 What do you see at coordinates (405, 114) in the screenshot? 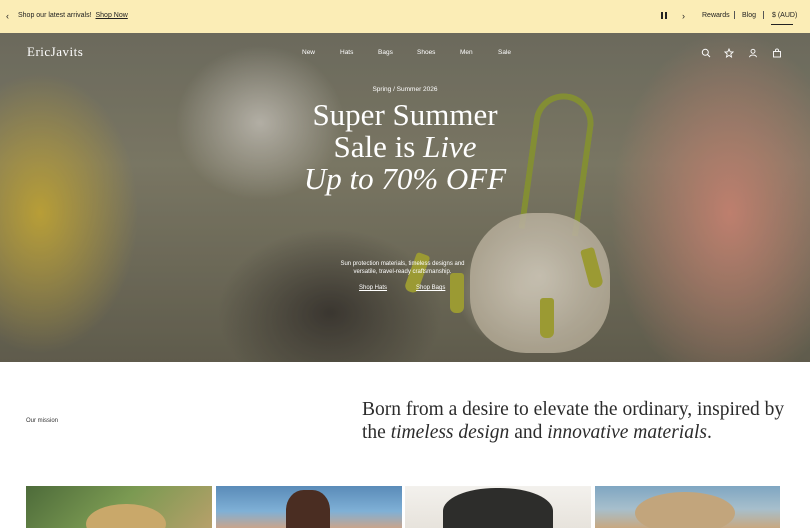
I see `hero-headline-line1: Super Summer` at bounding box center [405, 114].